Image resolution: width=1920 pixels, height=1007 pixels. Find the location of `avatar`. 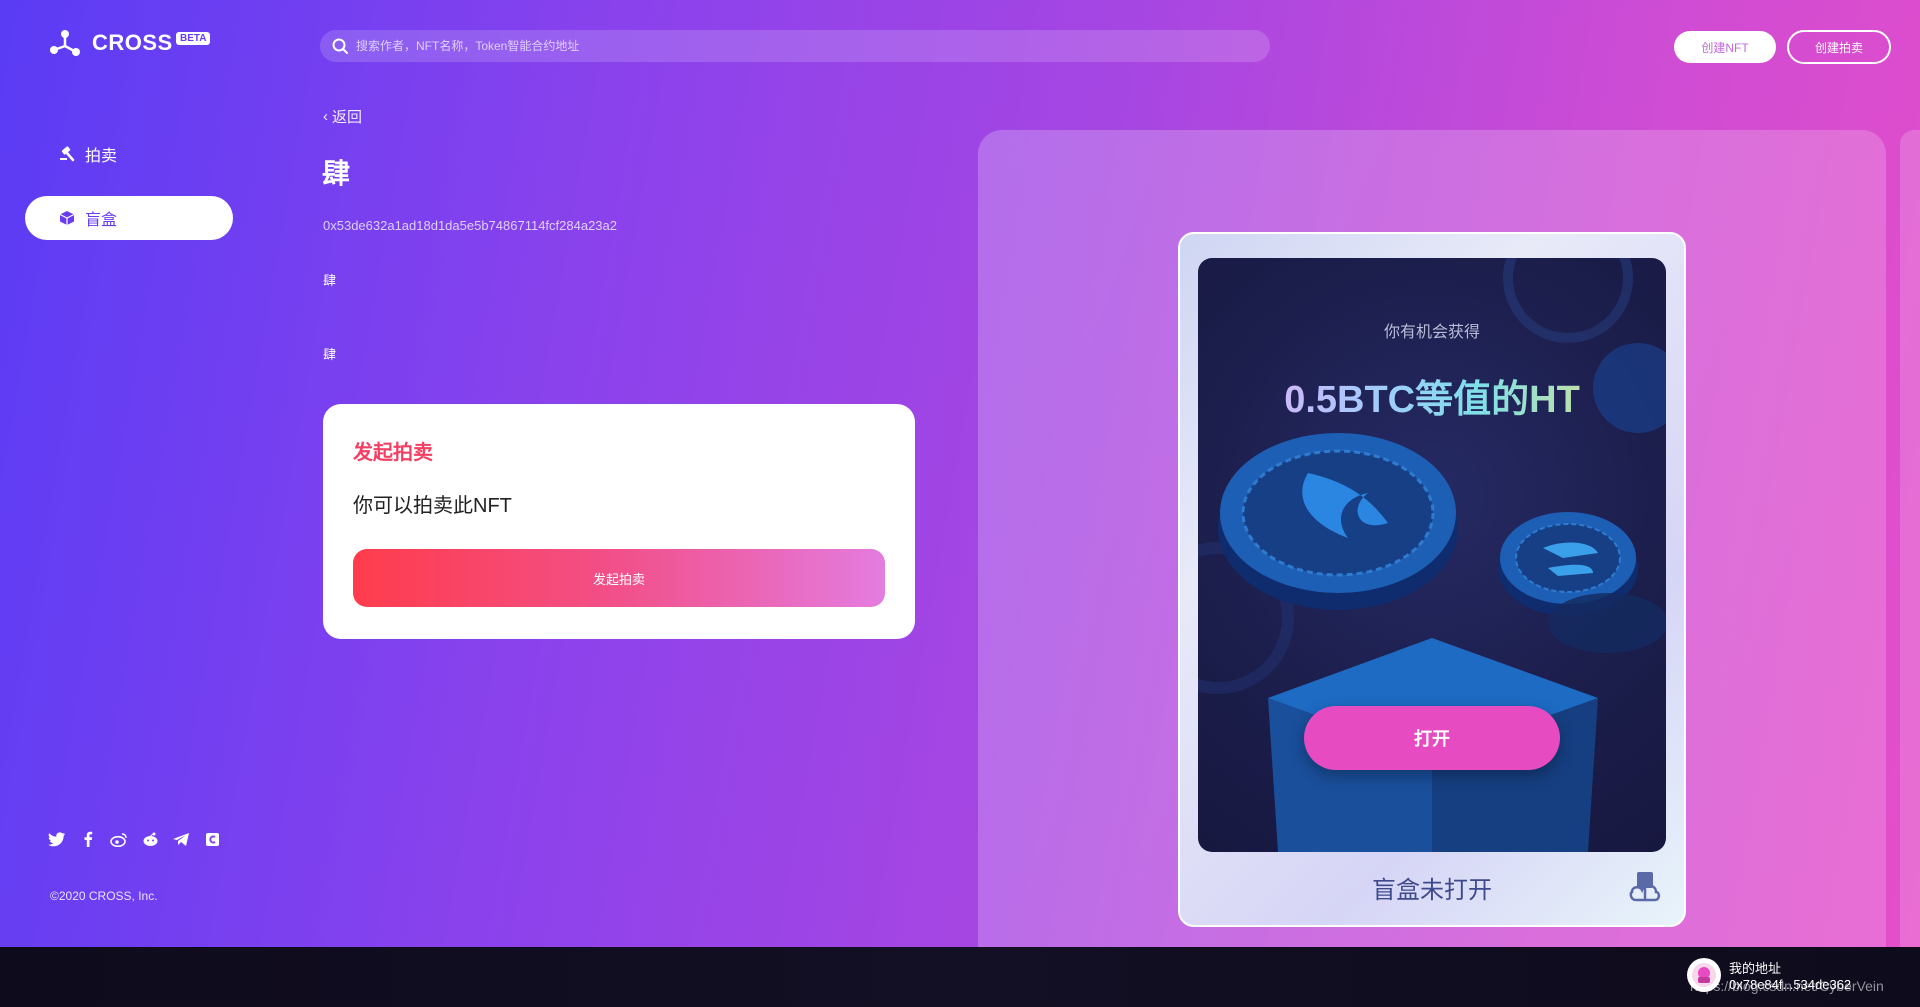

avatar is located at coordinates (1704, 975).